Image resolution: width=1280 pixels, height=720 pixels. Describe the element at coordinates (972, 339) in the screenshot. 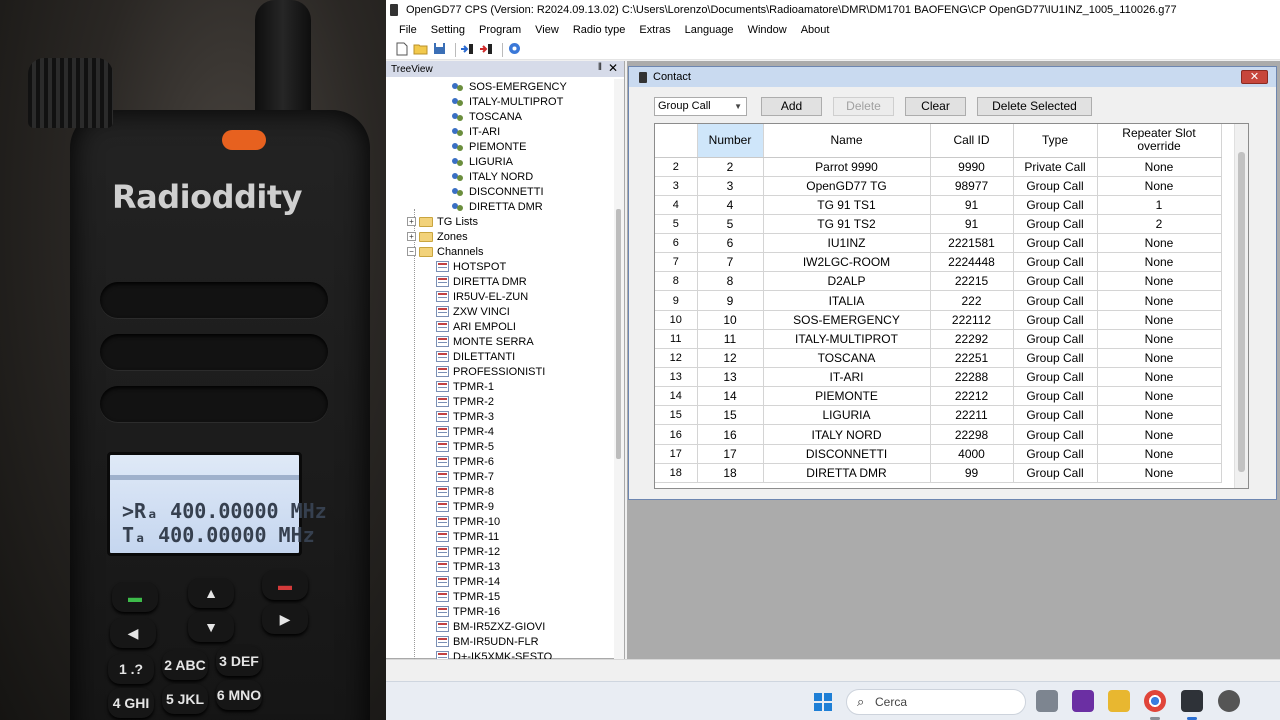

I see `cell-call-id: 22292` at that location.